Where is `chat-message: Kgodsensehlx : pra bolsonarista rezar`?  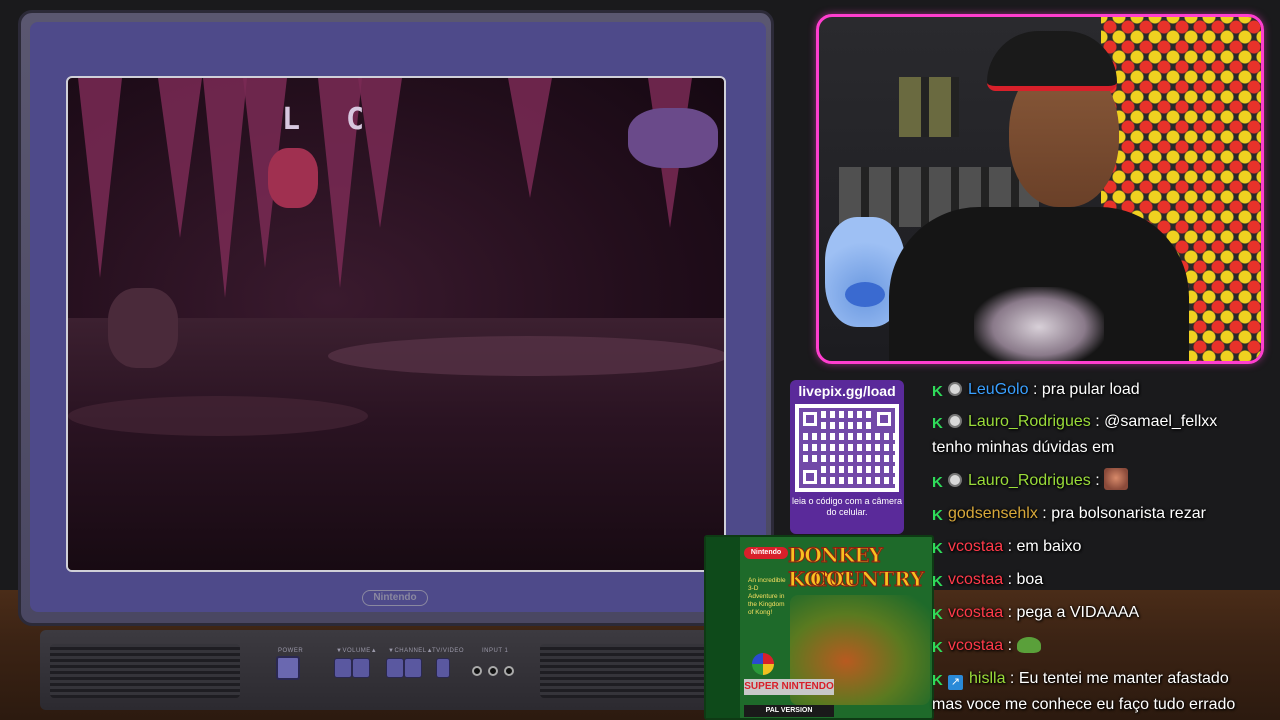 chat-message: Kgodsensehlx : pra bolsonarista rezar is located at coordinates (1105, 513).